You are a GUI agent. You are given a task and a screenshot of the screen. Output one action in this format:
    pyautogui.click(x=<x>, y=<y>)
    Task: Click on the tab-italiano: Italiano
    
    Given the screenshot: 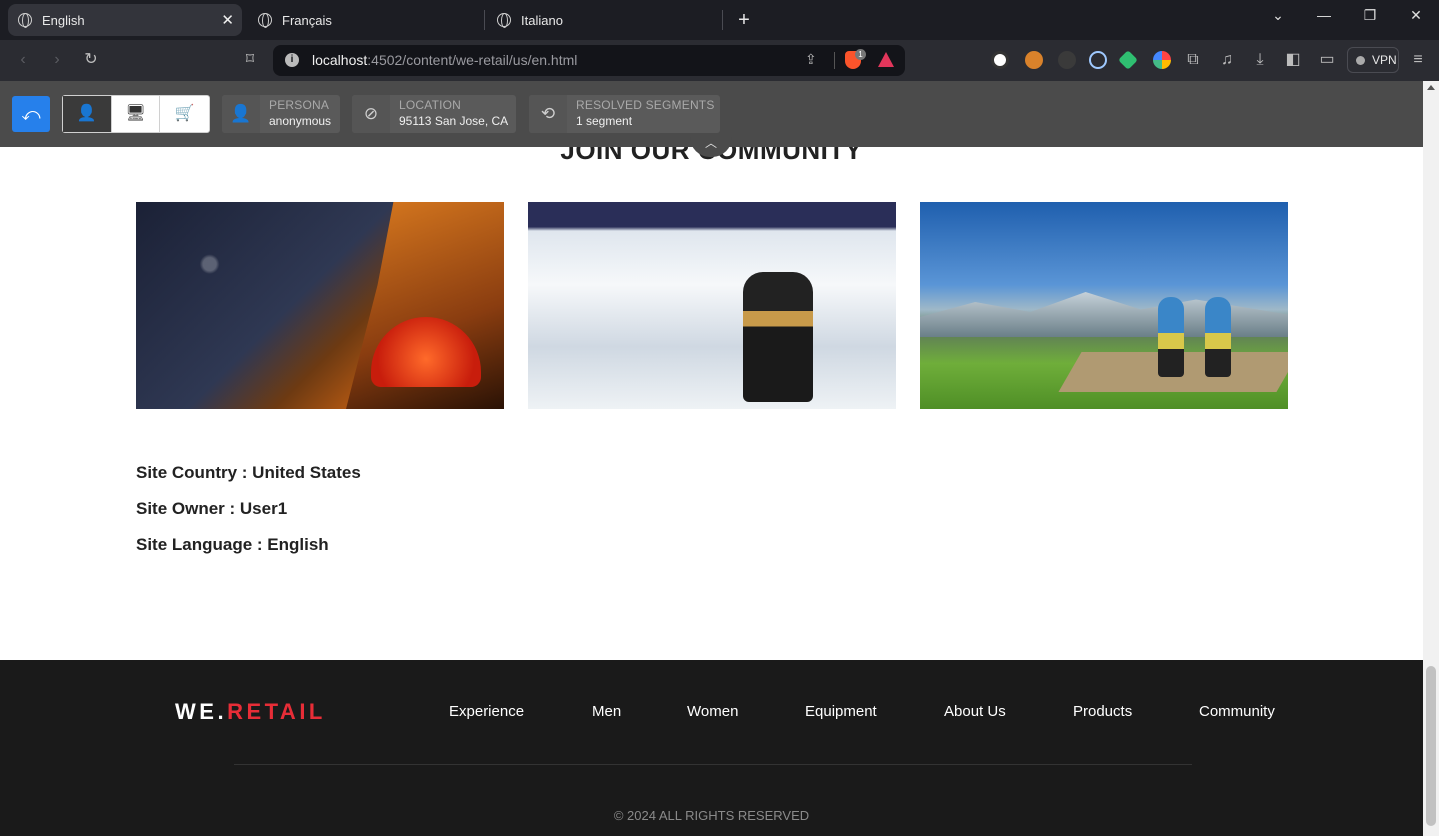 What is the action you would take?
    pyautogui.click(x=603, y=20)
    